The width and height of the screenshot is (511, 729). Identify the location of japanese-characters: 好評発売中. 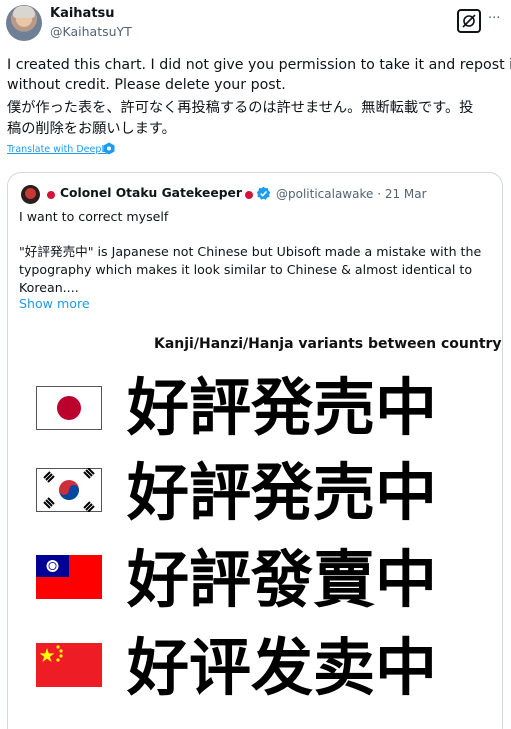
(282, 407).